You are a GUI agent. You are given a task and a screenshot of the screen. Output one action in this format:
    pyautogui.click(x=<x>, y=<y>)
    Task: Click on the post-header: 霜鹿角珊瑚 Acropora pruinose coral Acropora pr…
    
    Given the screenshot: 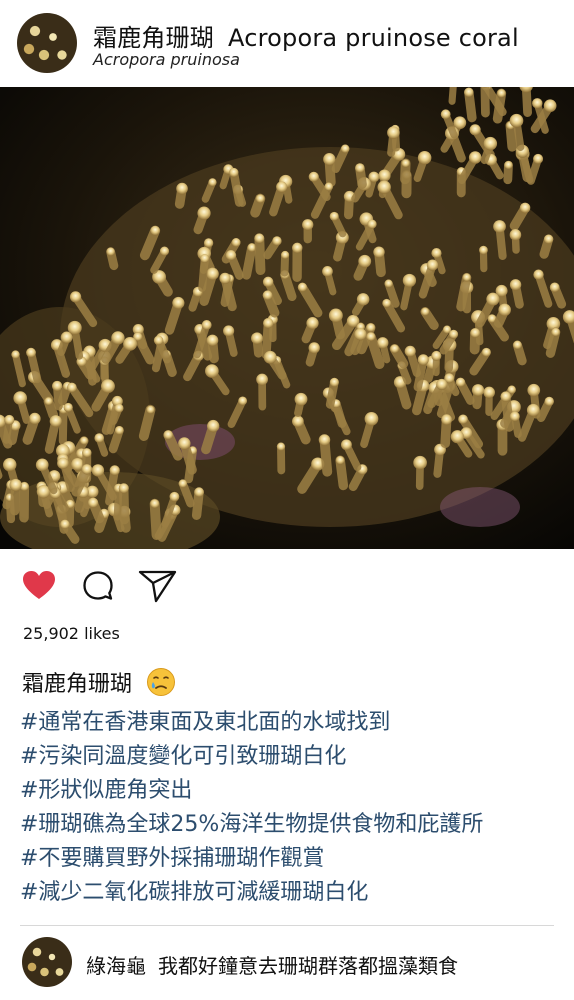 What is the action you would take?
    pyautogui.click(x=287, y=43)
    